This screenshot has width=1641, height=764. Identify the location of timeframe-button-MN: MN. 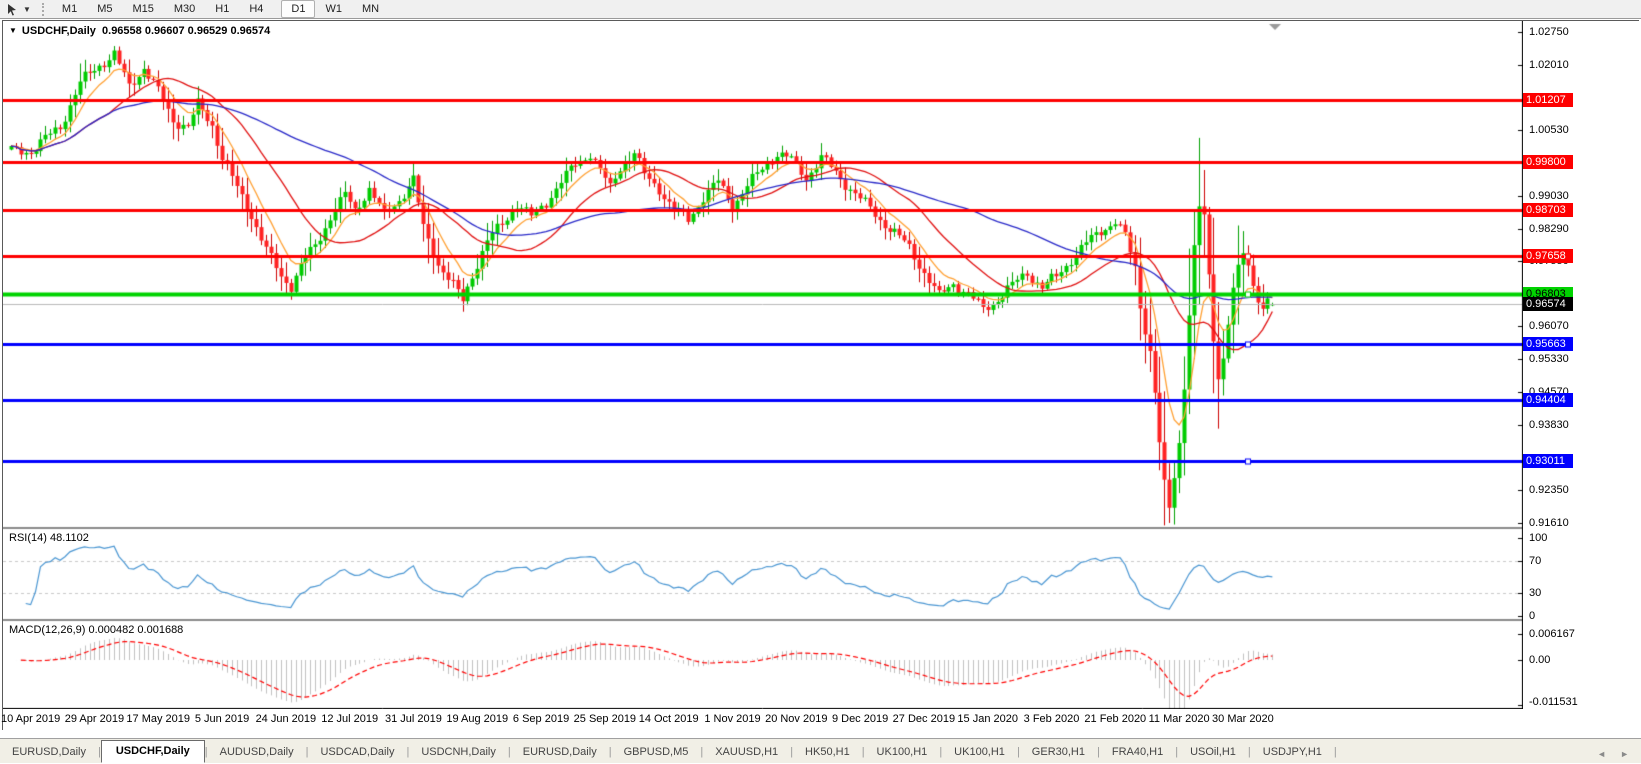
(370, 9).